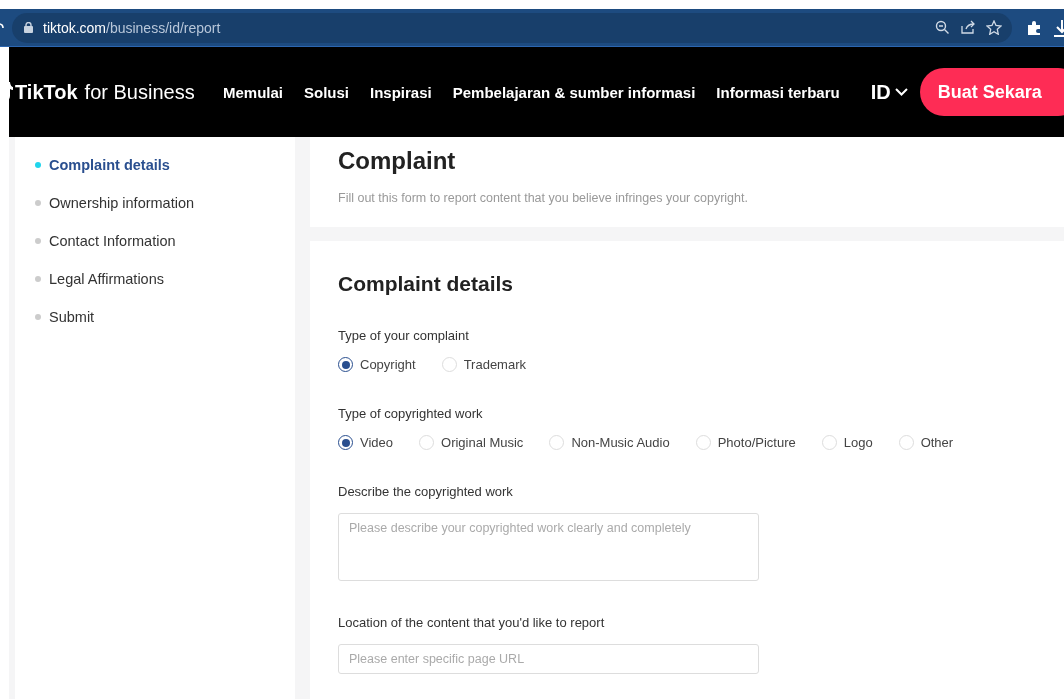 The image size is (1064, 699). What do you see at coordinates (745, 442) in the screenshot?
I see `radio-option: Photo/Picture` at bounding box center [745, 442].